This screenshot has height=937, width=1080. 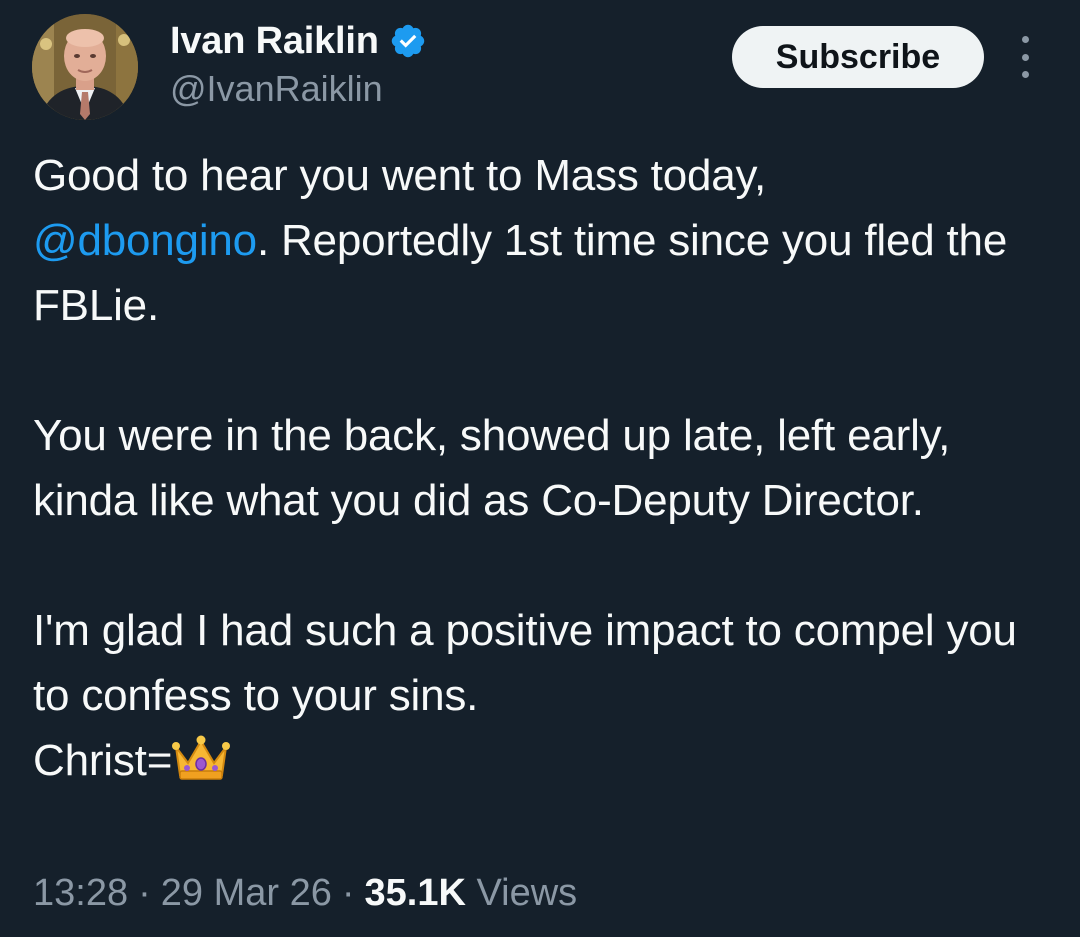 I want to click on avatar, so click(x=85, y=67).